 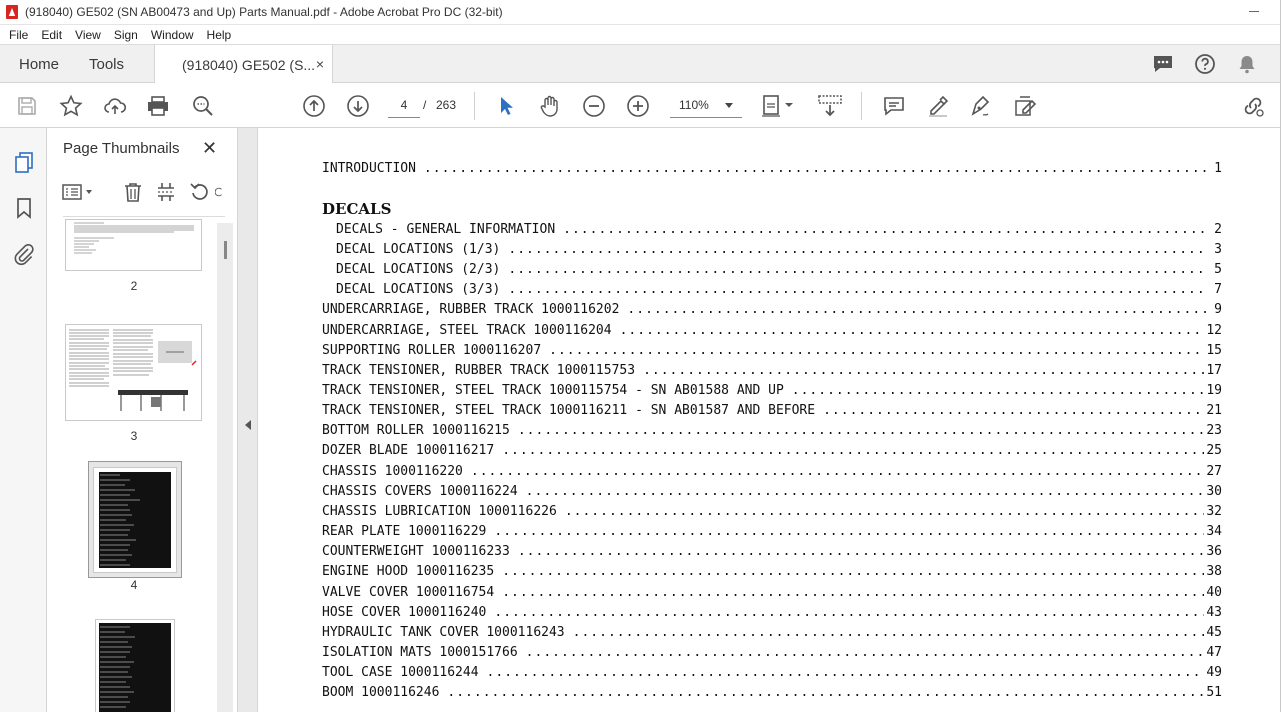 What do you see at coordinates (126, 35) in the screenshot?
I see `menu-sign: Sign` at bounding box center [126, 35].